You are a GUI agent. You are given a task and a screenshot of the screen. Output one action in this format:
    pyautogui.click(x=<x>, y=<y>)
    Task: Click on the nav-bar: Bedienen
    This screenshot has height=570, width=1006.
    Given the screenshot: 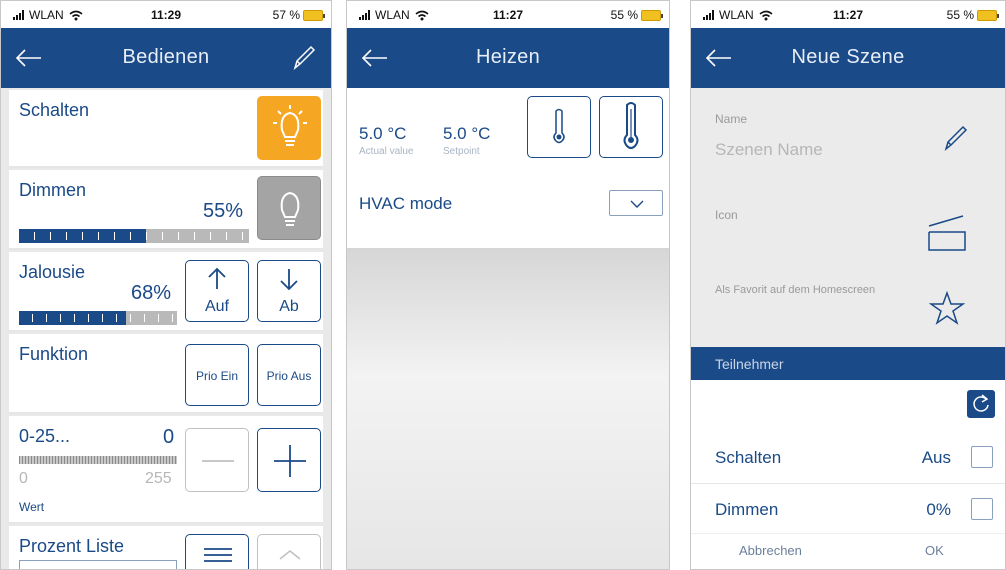 What is the action you would take?
    pyautogui.click(x=166, y=58)
    